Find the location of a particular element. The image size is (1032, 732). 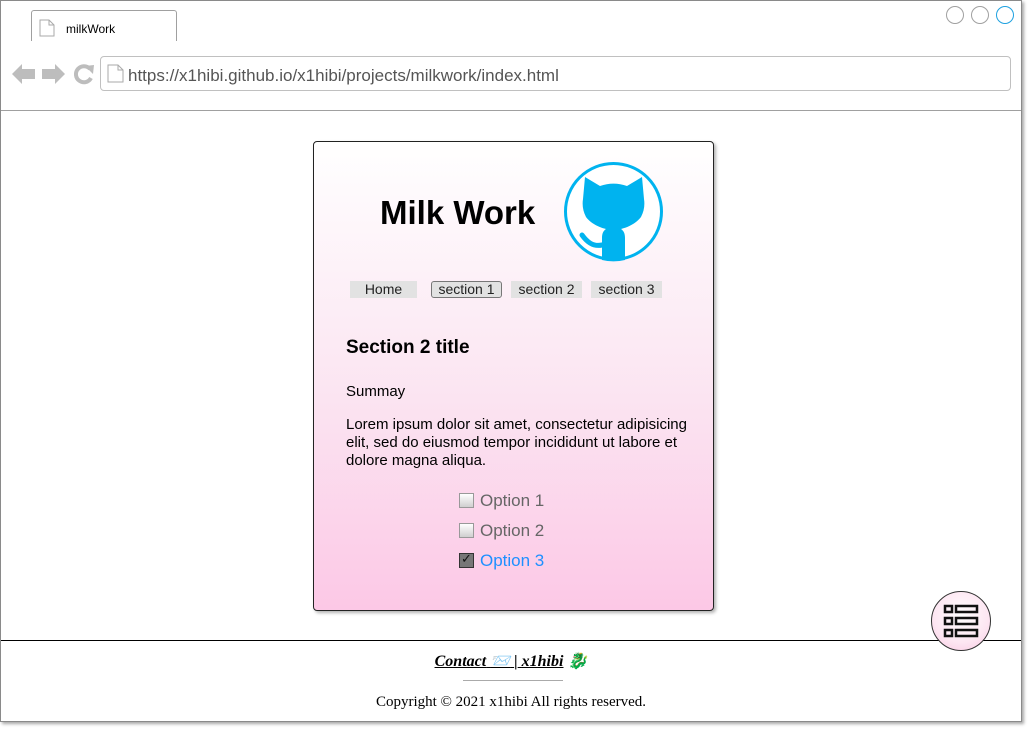

browser-tab: milkWork is located at coordinates (104, 26).